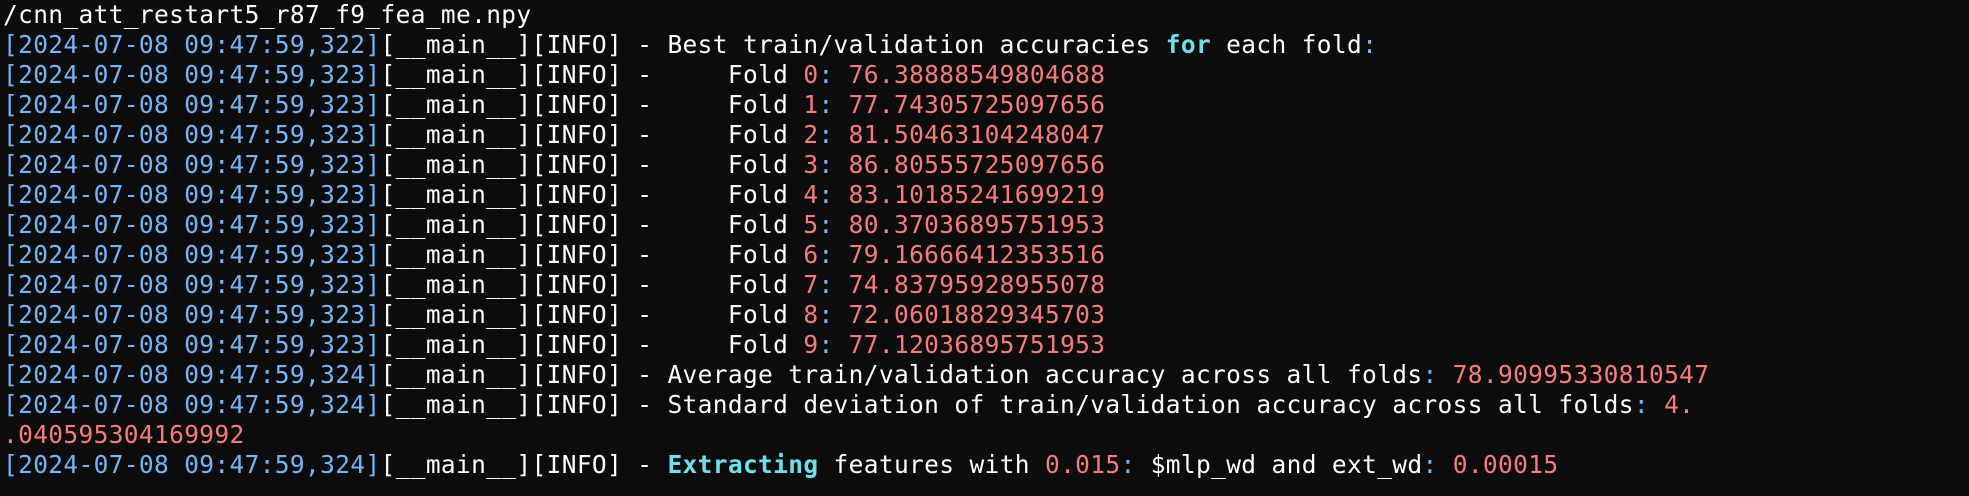 The width and height of the screenshot is (1969, 496). Describe the element at coordinates (1279, 464) in the screenshot. I see `extract-text-b: $mlp_wd and ext_wd` at that location.